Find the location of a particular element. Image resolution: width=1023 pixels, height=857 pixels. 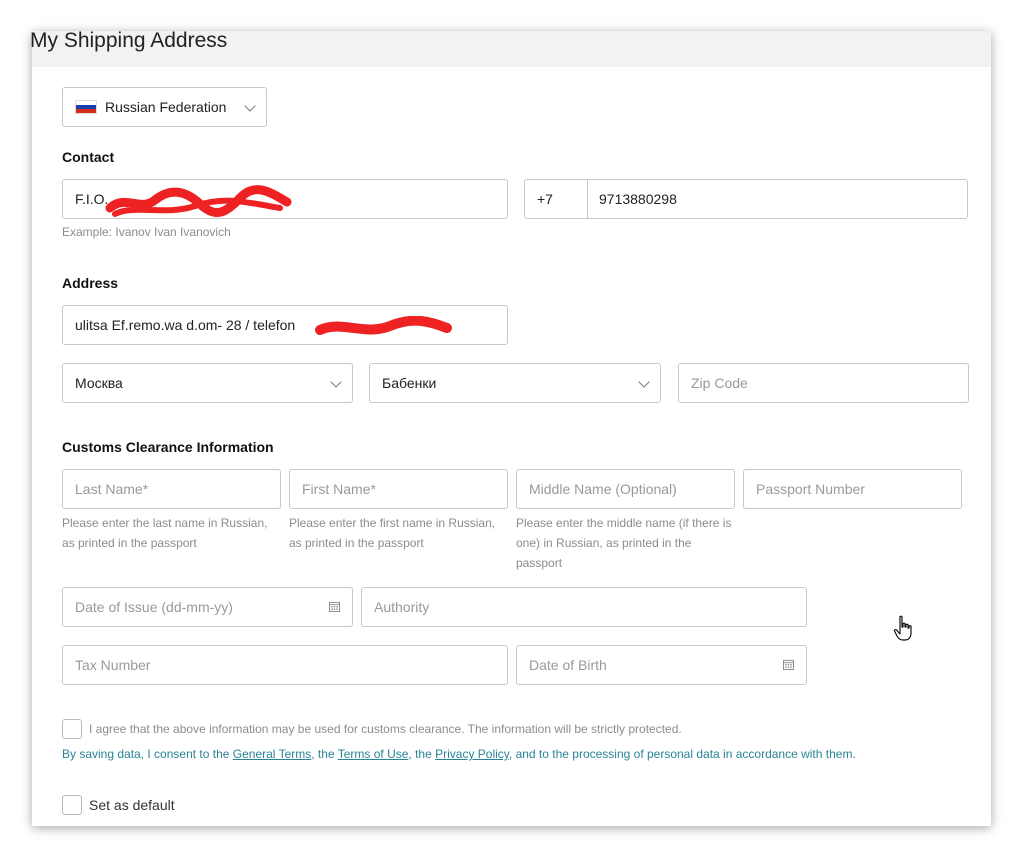

phone-divider is located at coordinates (587, 199).